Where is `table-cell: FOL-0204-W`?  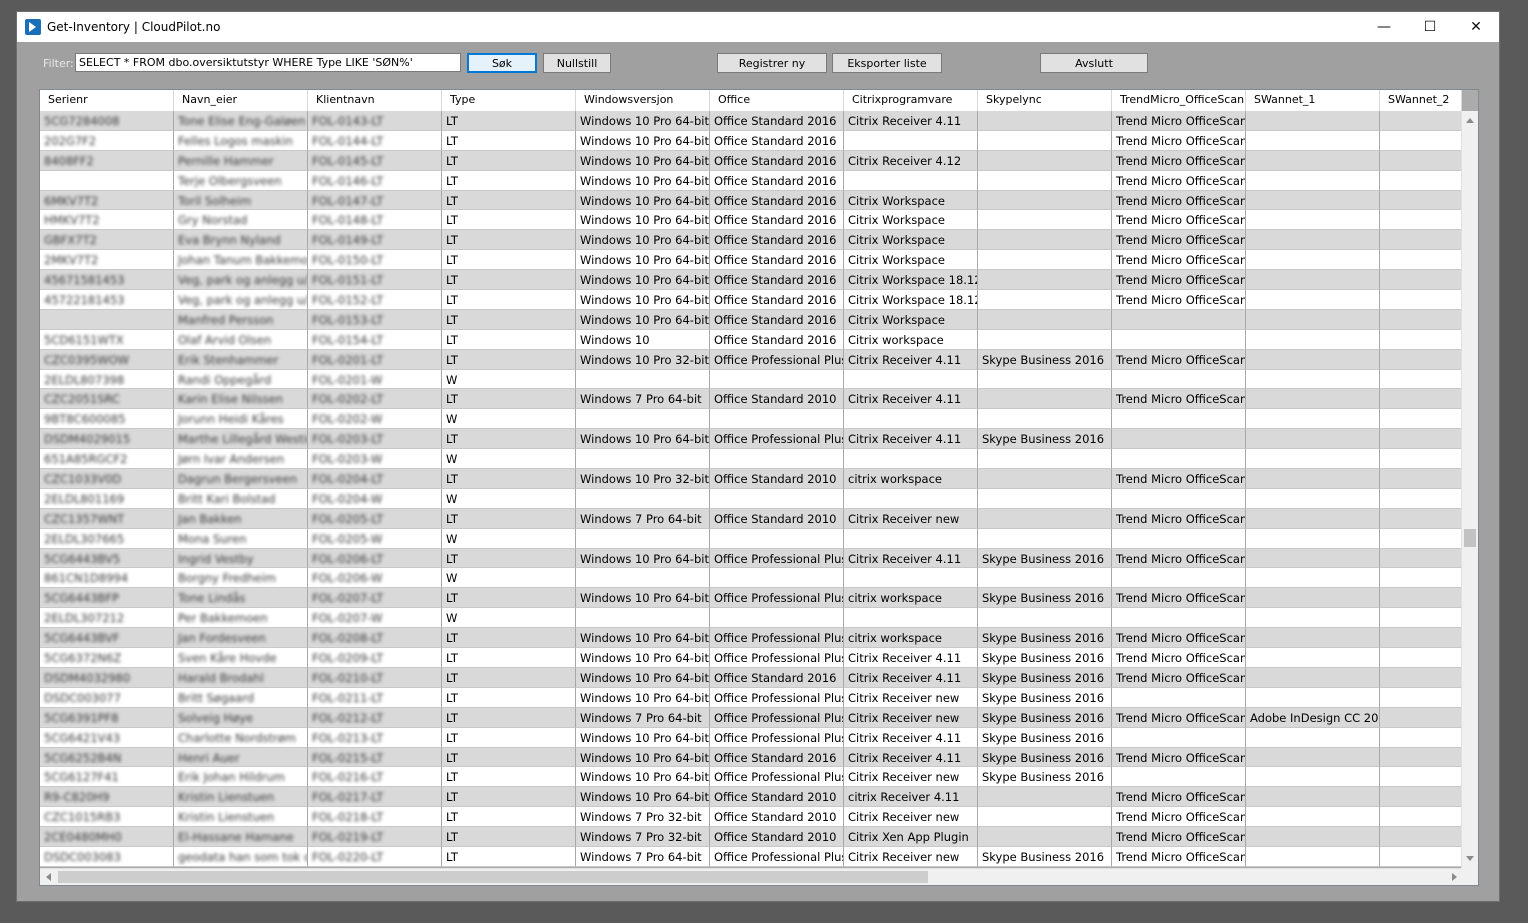
table-cell: FOL-0204-W is located at coordinates (375, 498).